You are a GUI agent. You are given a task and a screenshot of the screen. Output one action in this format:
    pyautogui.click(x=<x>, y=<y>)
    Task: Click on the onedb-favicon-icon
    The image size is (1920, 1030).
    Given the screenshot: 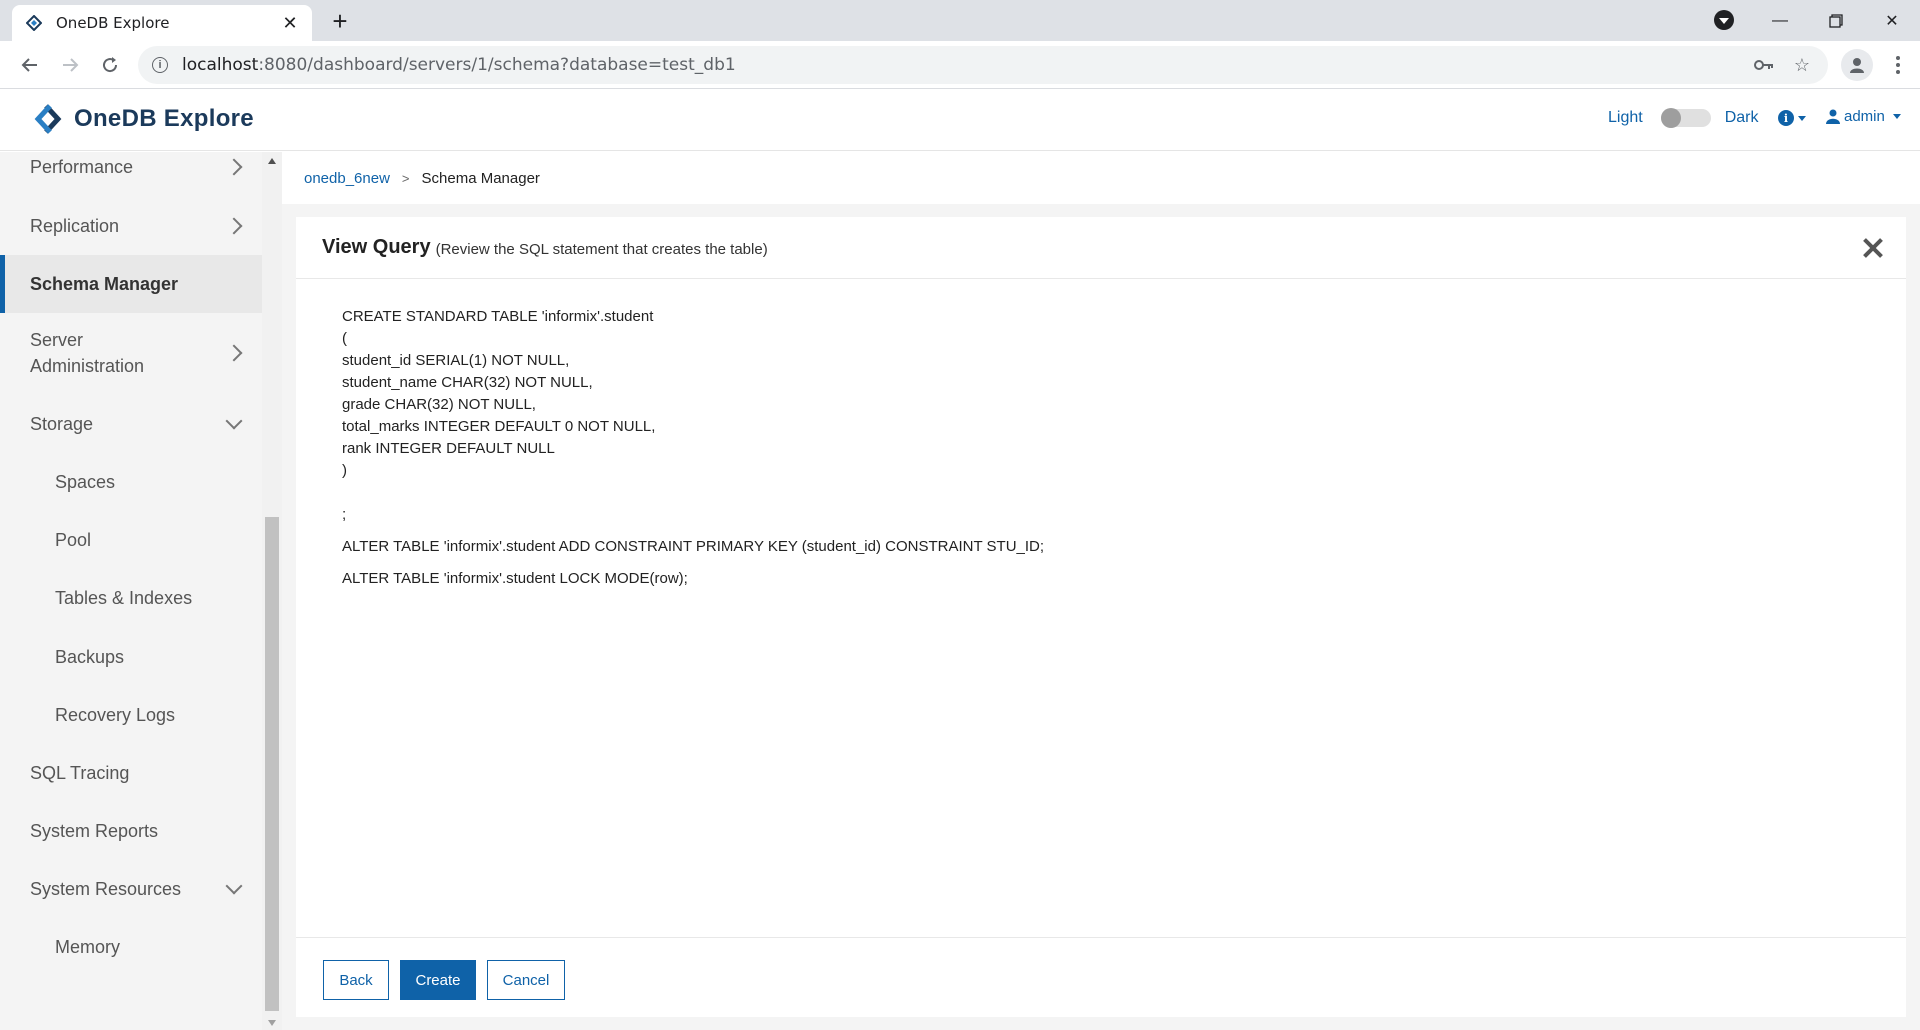 What is the action you would take?
    pyautogui.click(x=34, y=23)
    